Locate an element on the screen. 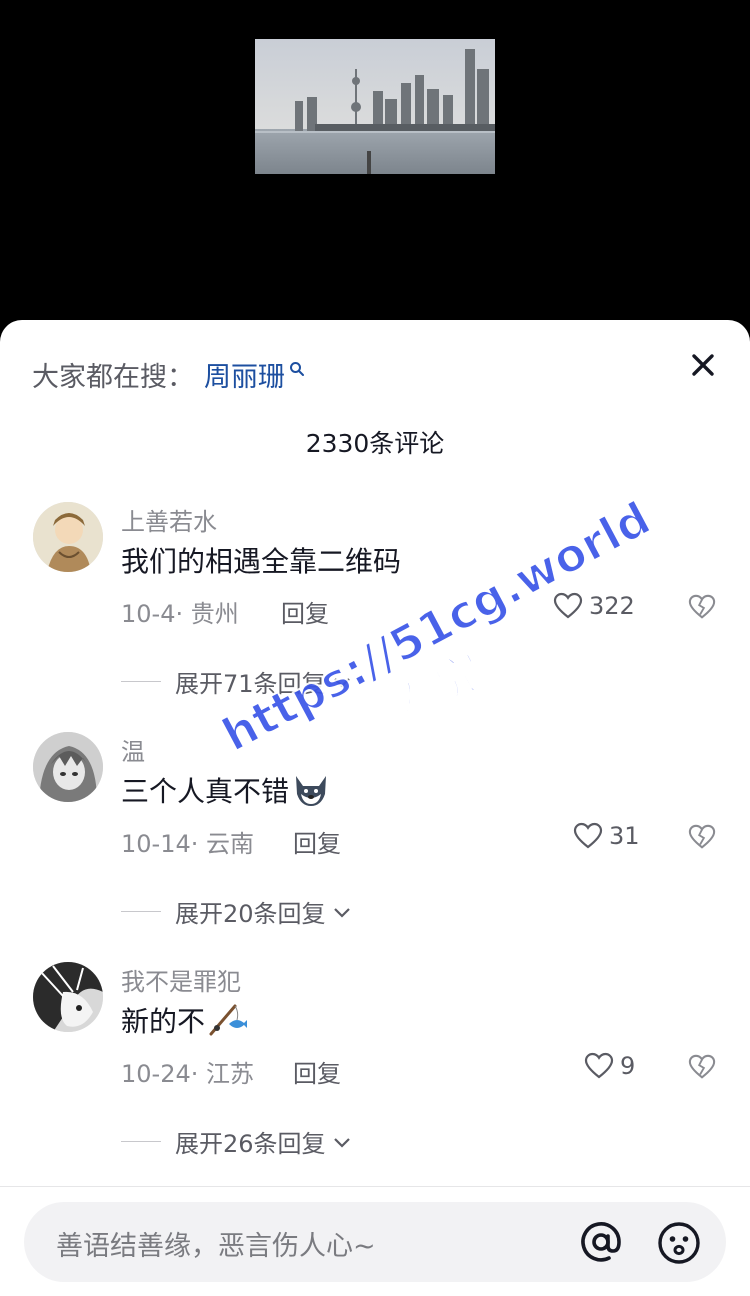 Image resolution: width=750 pixels, height=1296 pixels. like-count: 322 is located at coordinates (612, 606).